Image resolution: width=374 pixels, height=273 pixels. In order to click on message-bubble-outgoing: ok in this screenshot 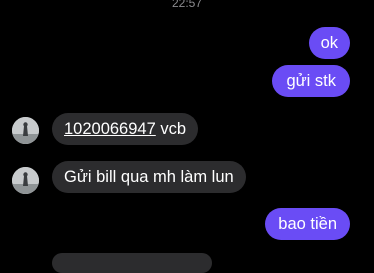, I will do `click(329, 43)`.